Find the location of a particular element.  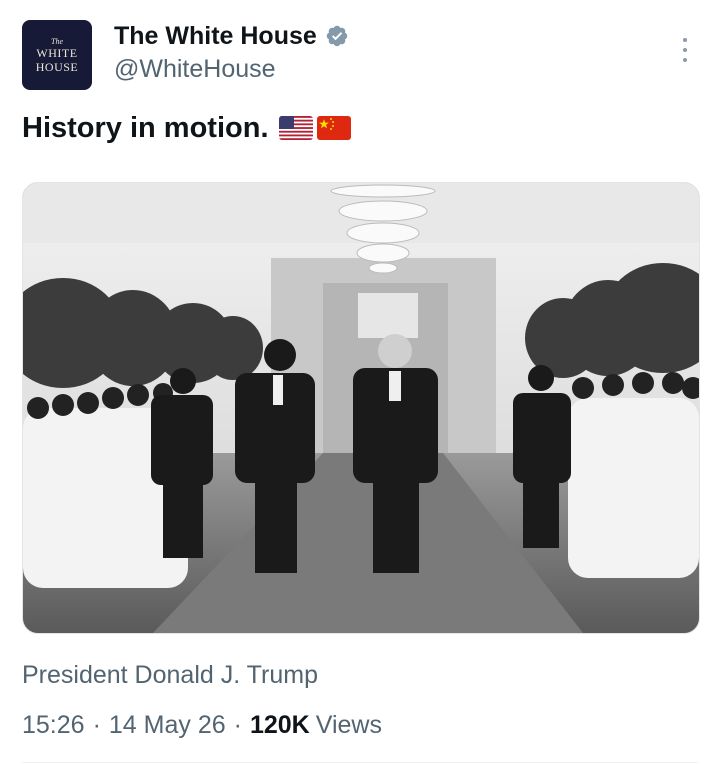

verified-badge-icon is located at coordinates (337, 36).